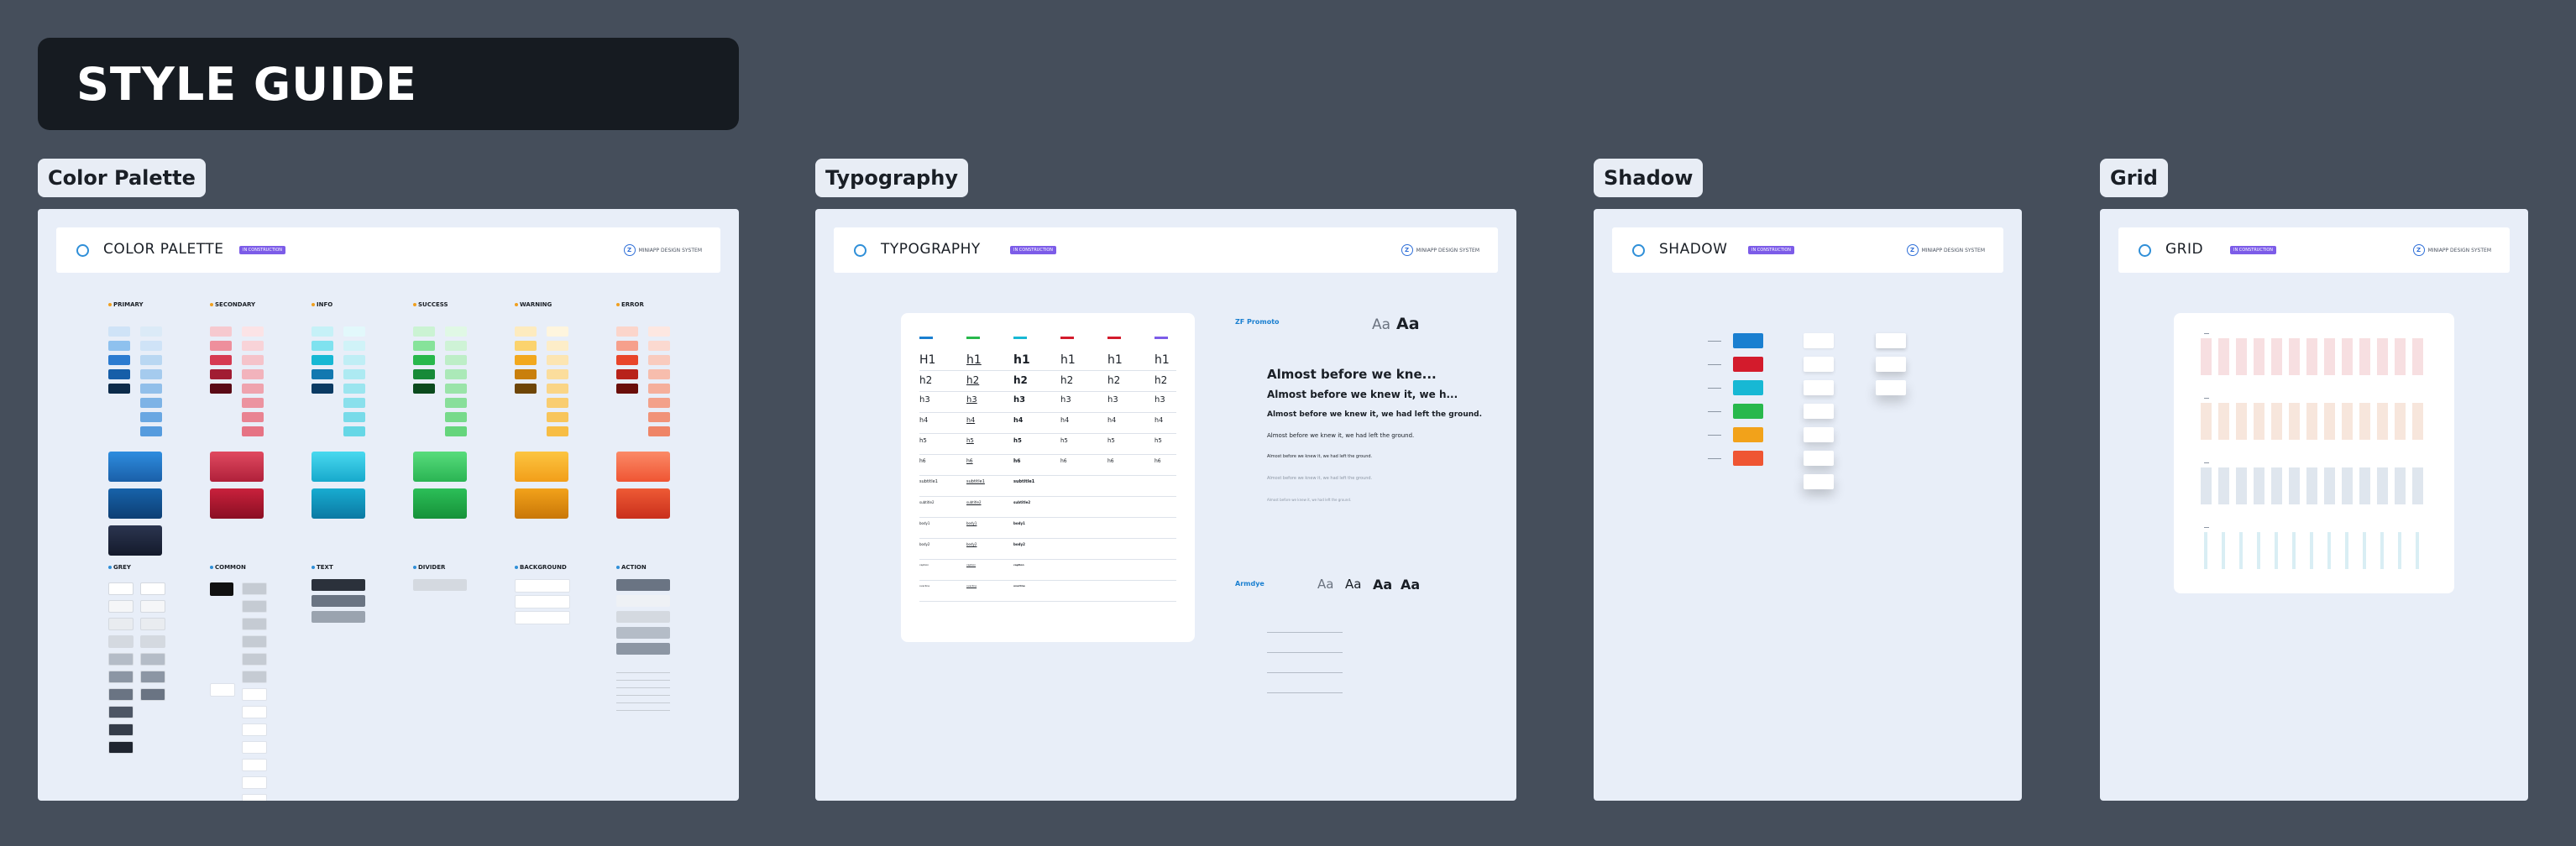 The image size is (2576, 846). I want to click on status-circle-icon, so click(83, 250).